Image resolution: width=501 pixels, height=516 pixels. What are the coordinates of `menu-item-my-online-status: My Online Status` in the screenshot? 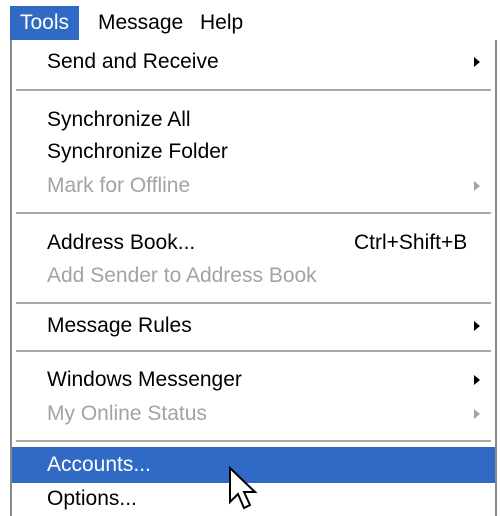 It's located at (253, 414).